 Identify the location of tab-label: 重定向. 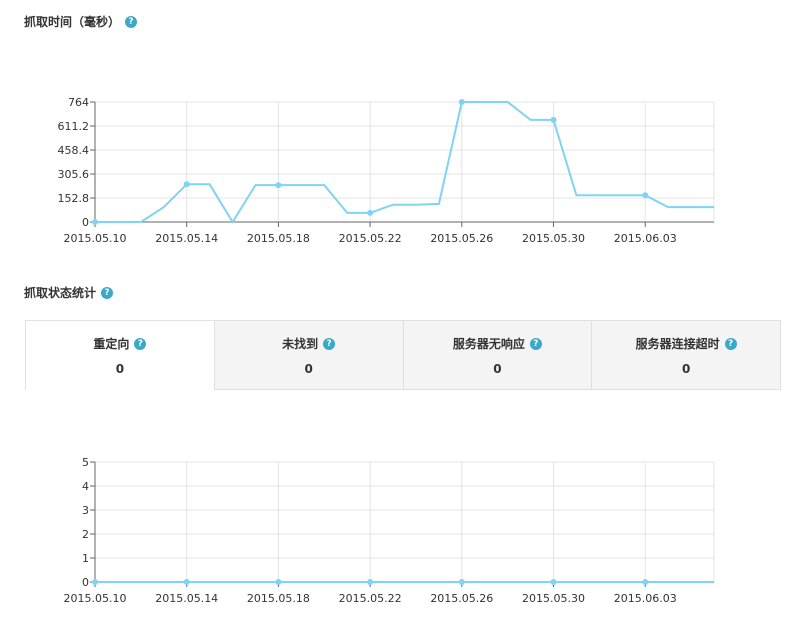
(111, 344).